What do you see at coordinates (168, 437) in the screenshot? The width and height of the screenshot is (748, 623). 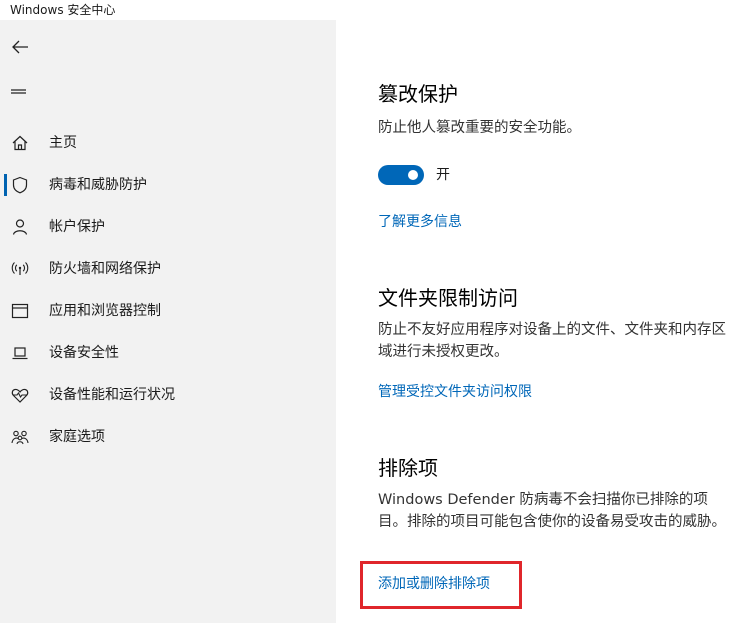 I see `sidebar-item-family-options: 家庭选项` at bounding box center [168, 437].